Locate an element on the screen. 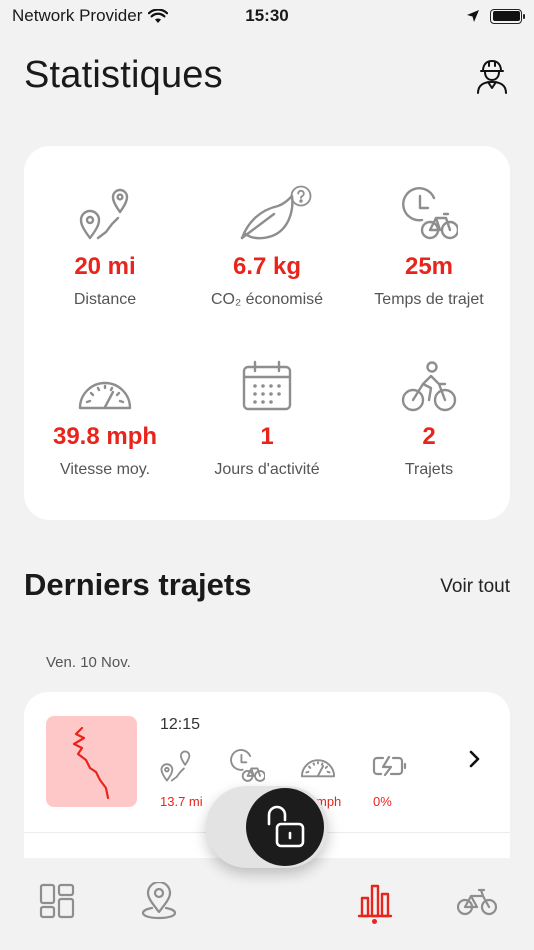 This screenshot has width=534, height=950. stat-value: 39.8 mph is located at coordinates (105, 436).